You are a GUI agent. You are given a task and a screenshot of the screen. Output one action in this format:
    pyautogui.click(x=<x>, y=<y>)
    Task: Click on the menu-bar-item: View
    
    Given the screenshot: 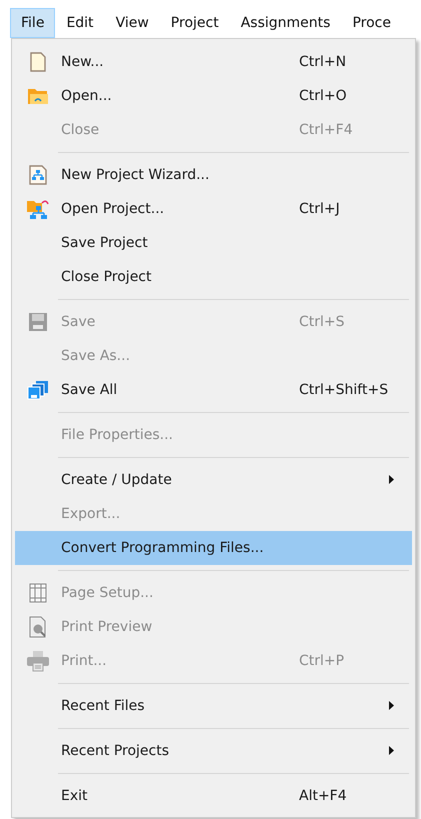 What is the action you would take?
    pyautogui.click(x=132, y=23)
    